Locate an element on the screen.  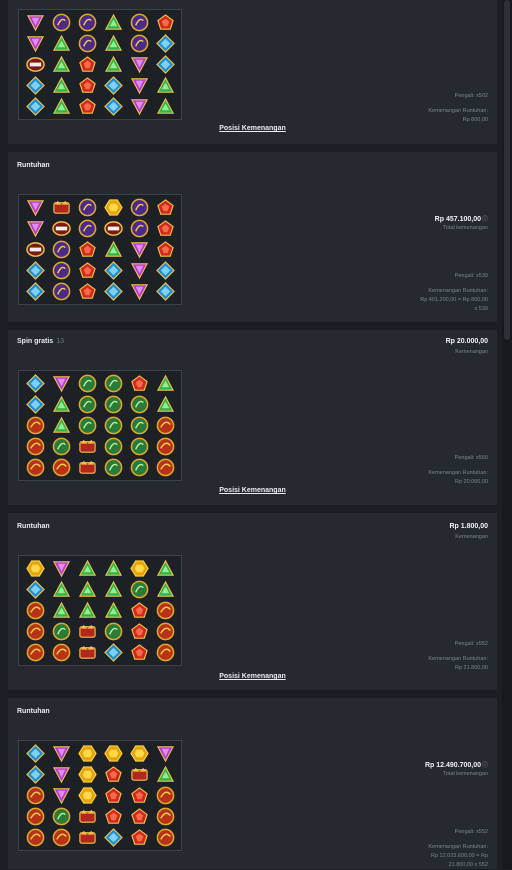
round-detail-line: Rp 21.800,00 is located at coordinates (471, 668).